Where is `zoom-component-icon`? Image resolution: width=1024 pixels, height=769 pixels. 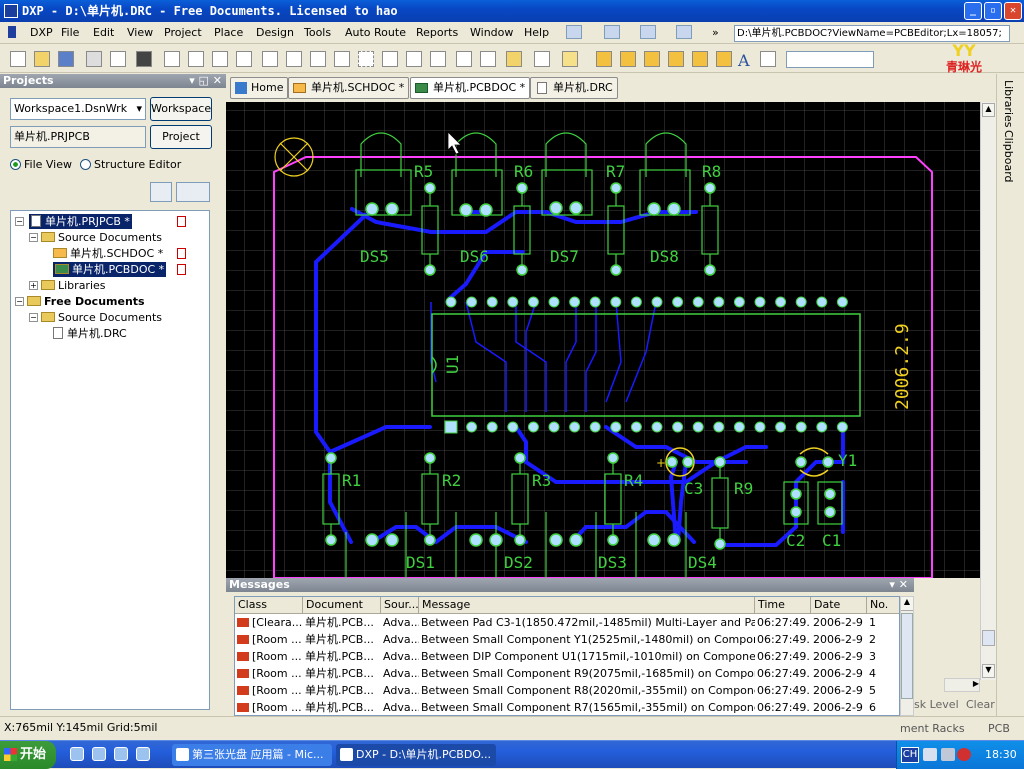 zoom-component-icon is located at coordinates (244, 59).